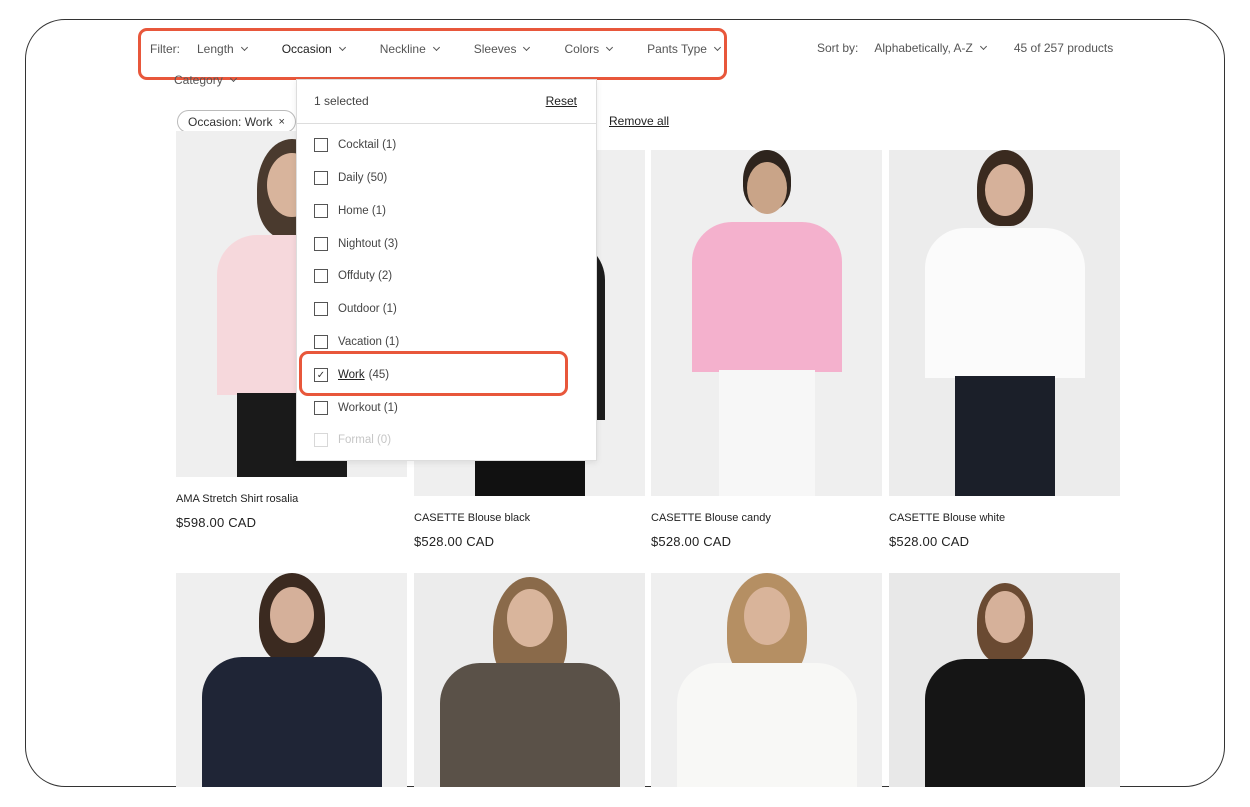 The width and height of the screenshot is (1250, 807). Describe the element at coordinates (321, 375) in the screenshot. I see `checkmark-icon: ✓` at that location.